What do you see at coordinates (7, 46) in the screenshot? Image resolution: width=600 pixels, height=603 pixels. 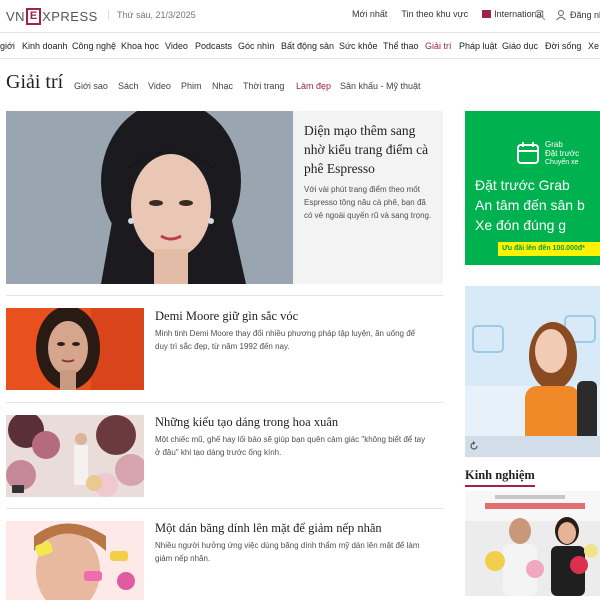 I see `nav-item: giới` at bounding box center [7, 46].